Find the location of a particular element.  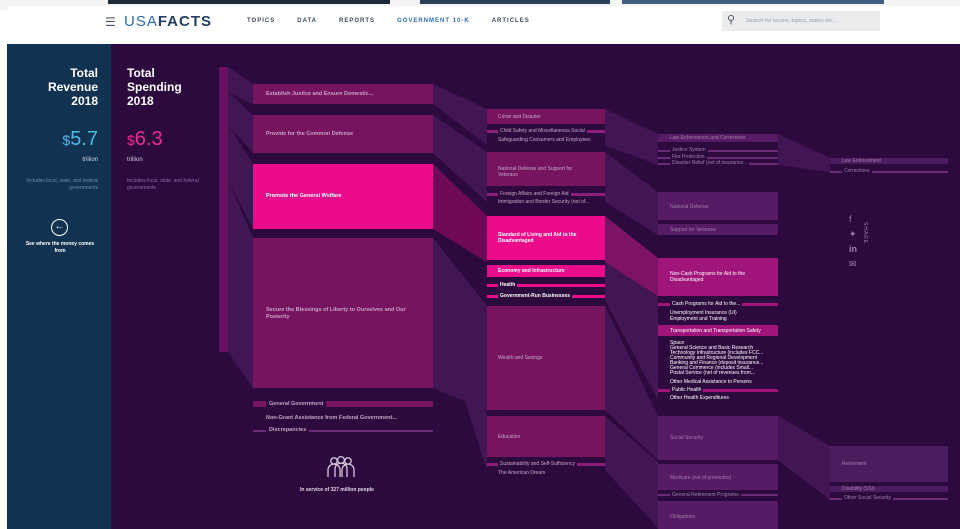

mission-label: Provide for the Common Defense is located at coordinates (310, 134).